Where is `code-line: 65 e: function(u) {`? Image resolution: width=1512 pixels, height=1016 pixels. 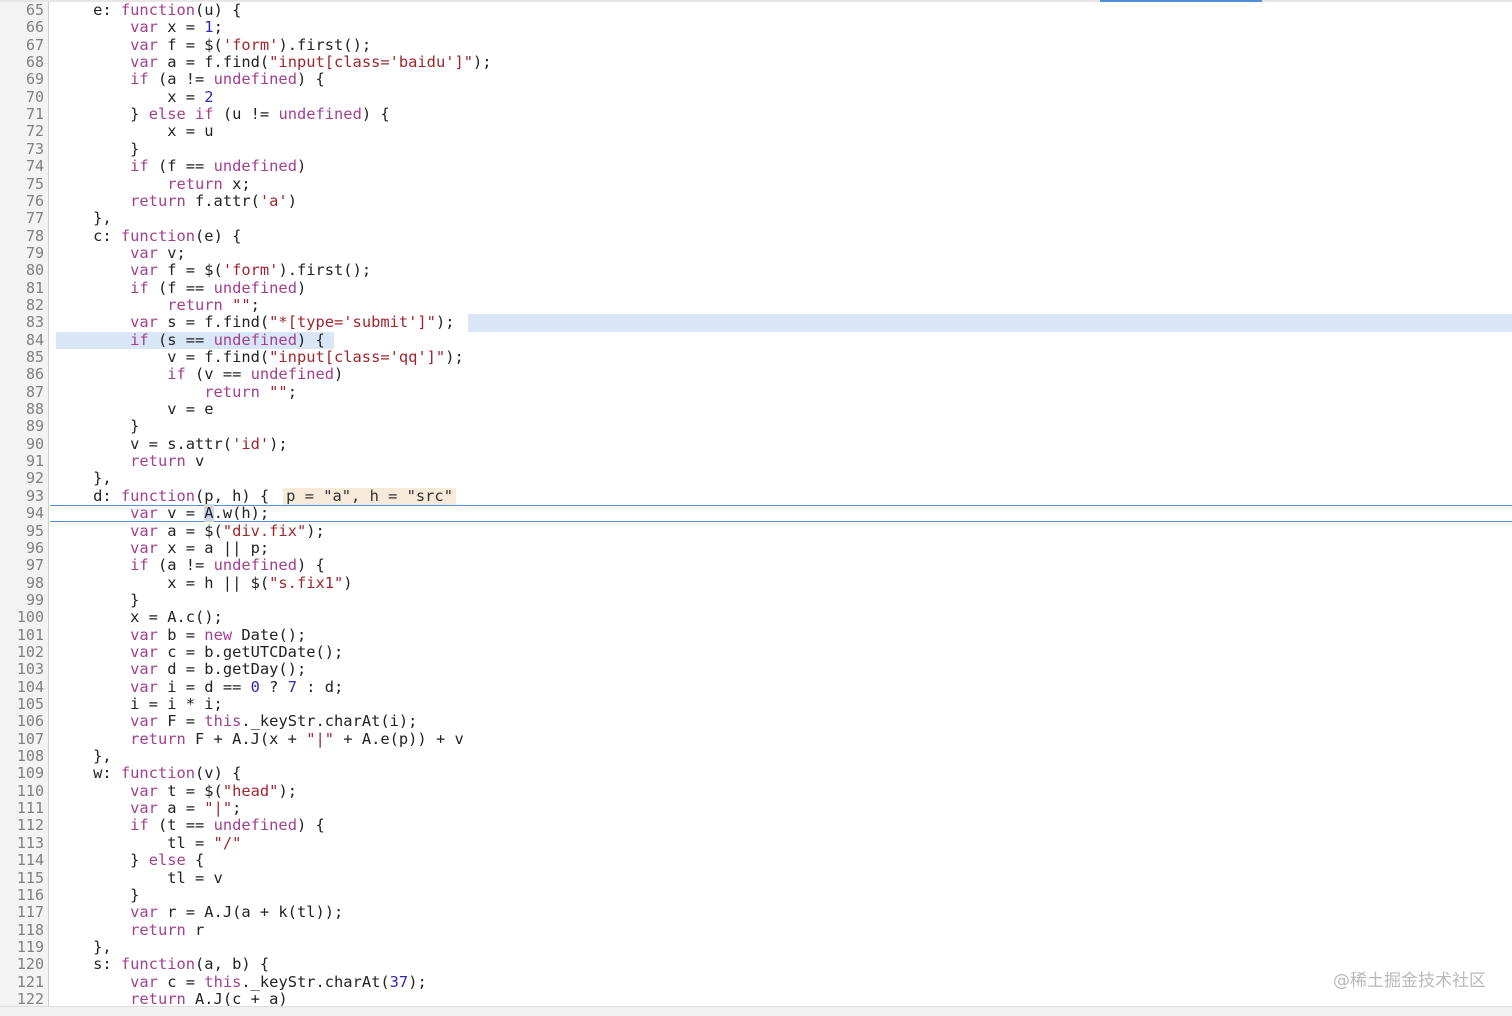
code-line: 65 e: function(u) { is located at coordinates (756, 10).